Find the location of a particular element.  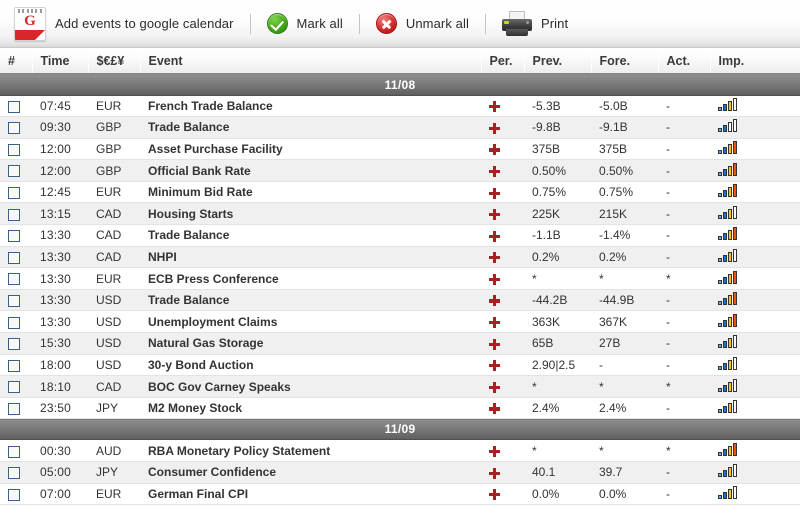

row-event-name: RBA Monetary Policy Statement is located at coordinates (310, 450).